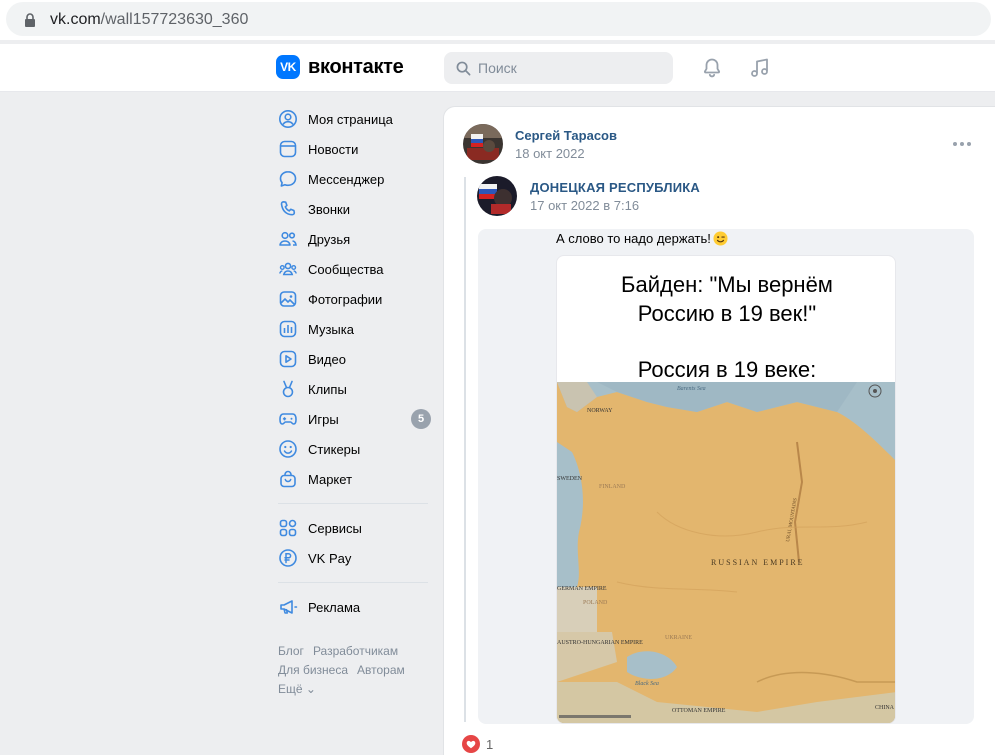 This screenshot has width=995, height=755. What do you see at coordinates (381, 670) in the screenshot?
I see `footer-link-authors: Авторам` at bounding box center [381, 670].